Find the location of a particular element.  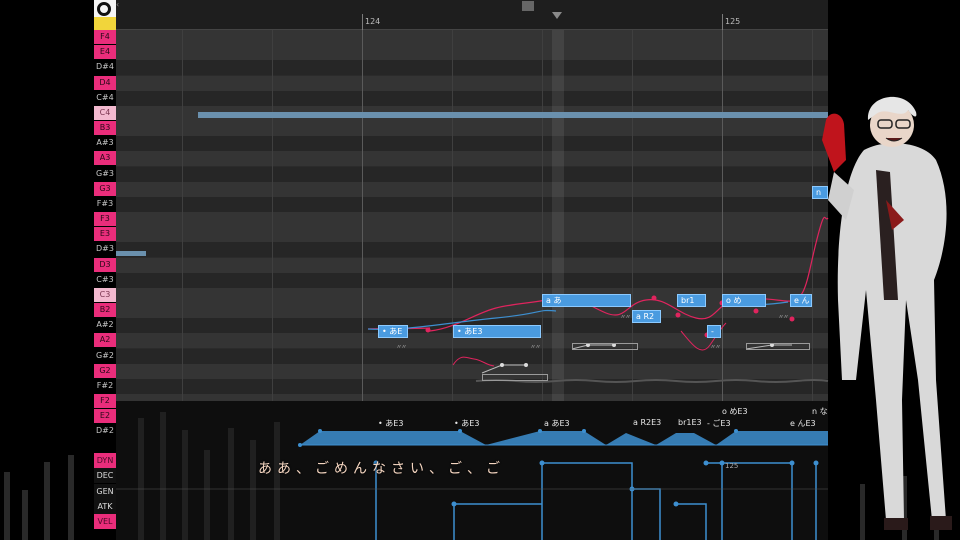

key-gs2: G#2 is located at coordinates (105, 355).